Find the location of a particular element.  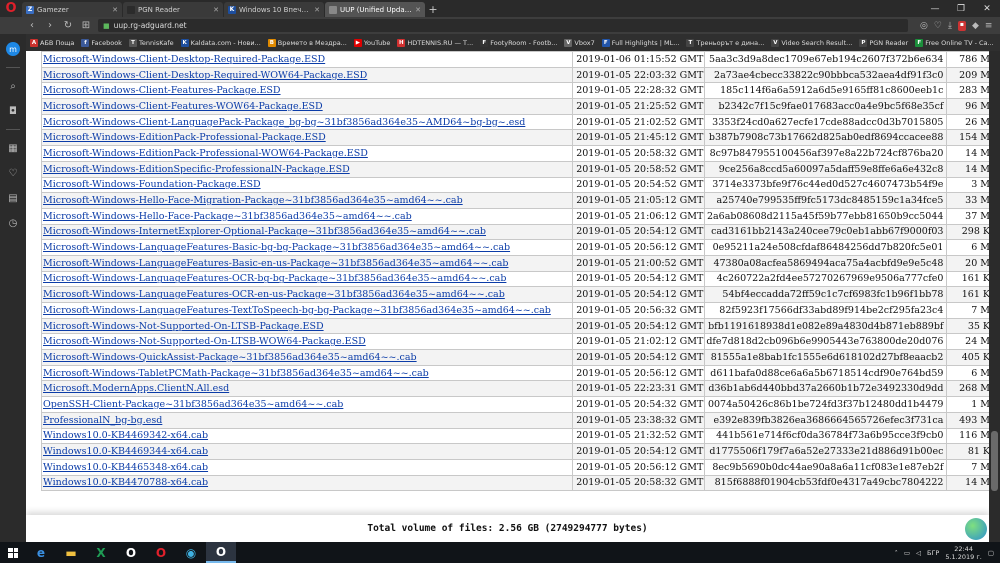

tray-arrow-icon: ˄ is located at coordinates (896, 553).